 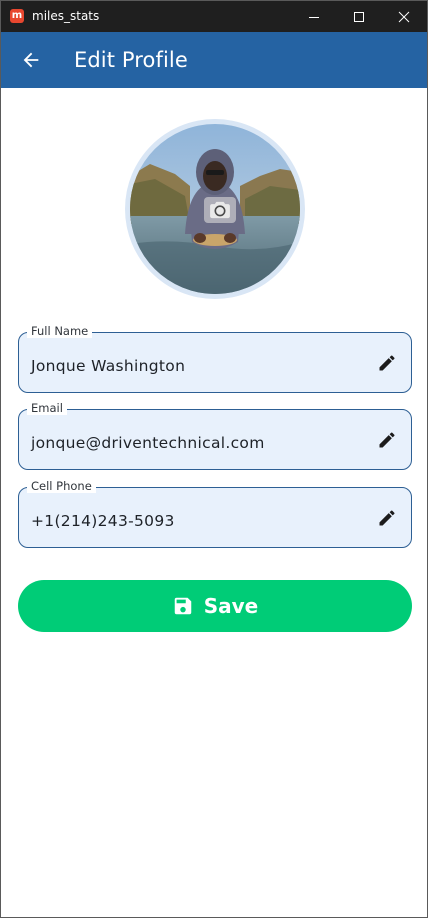 I want to click on close-icon, so click(x=404, y=16).